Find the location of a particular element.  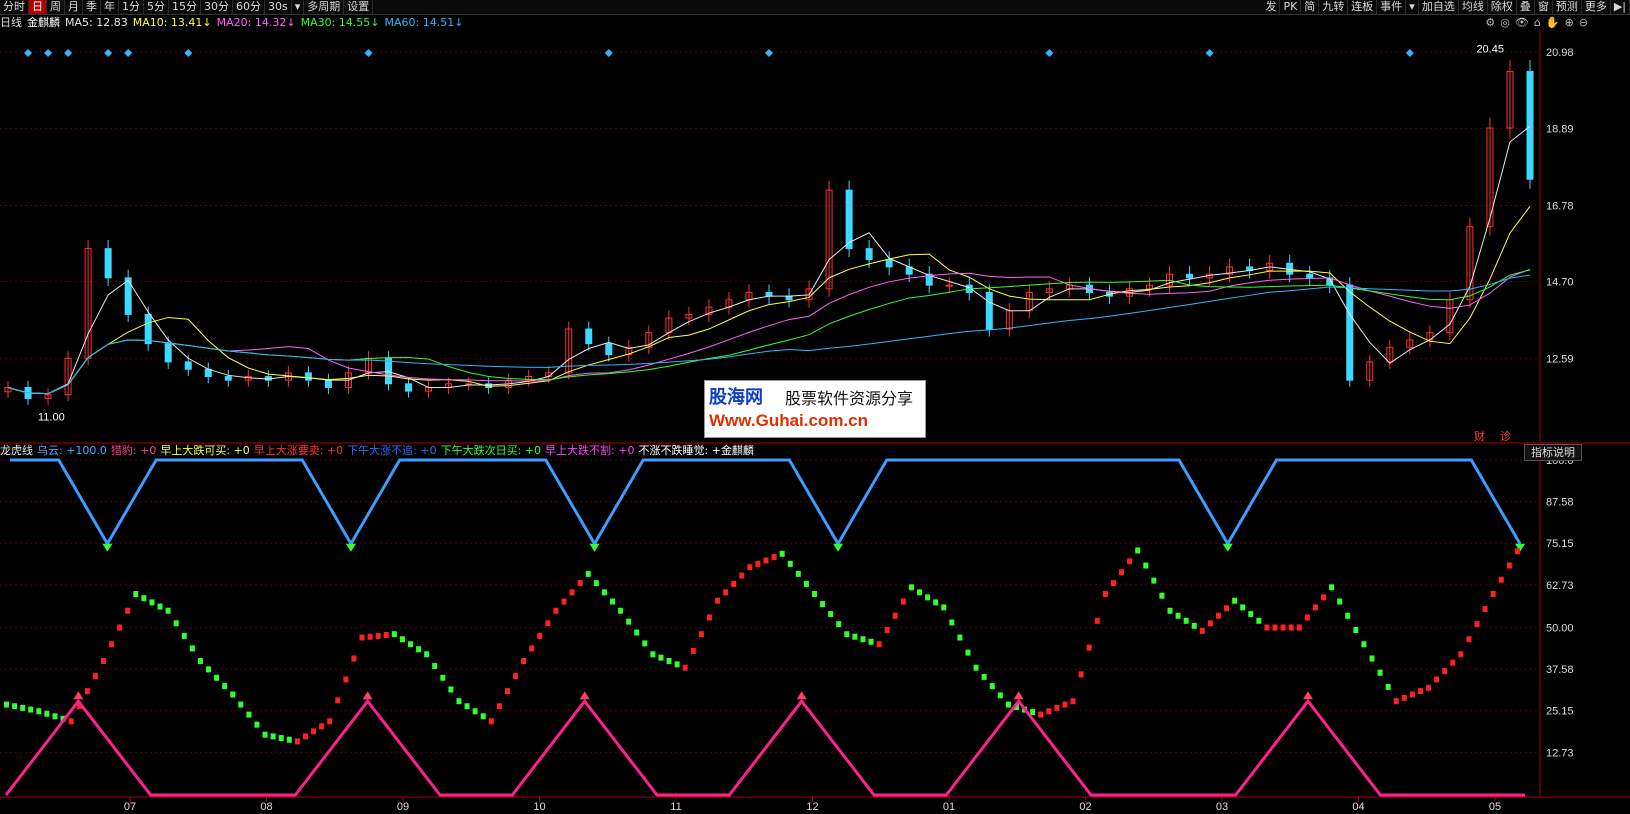

tool-button-8: 均线 is located at coordinates (1473, 7).